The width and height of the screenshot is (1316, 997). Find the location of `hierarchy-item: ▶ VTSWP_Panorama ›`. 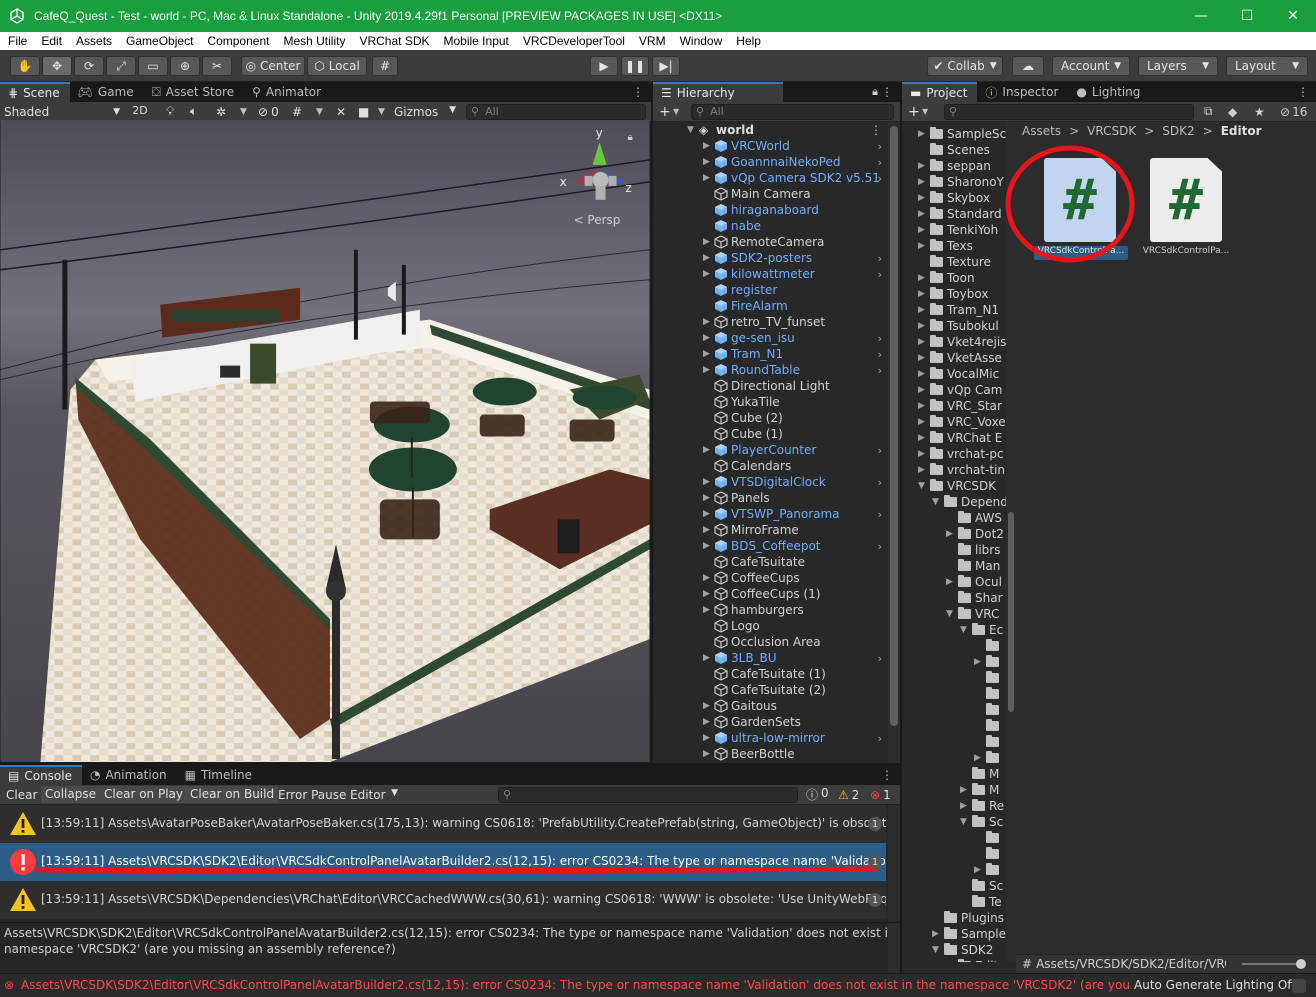

hierarchy-item: ▶ VTSWP_Panorama › is located at coordinates (770, 514).